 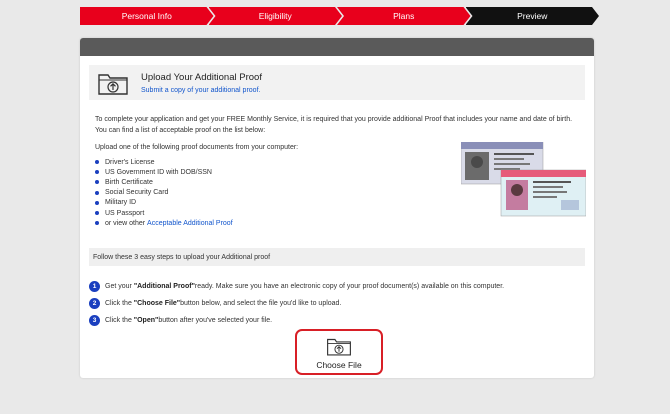 I want to click on step-label: Eligibility, so click(x=275, y=16).